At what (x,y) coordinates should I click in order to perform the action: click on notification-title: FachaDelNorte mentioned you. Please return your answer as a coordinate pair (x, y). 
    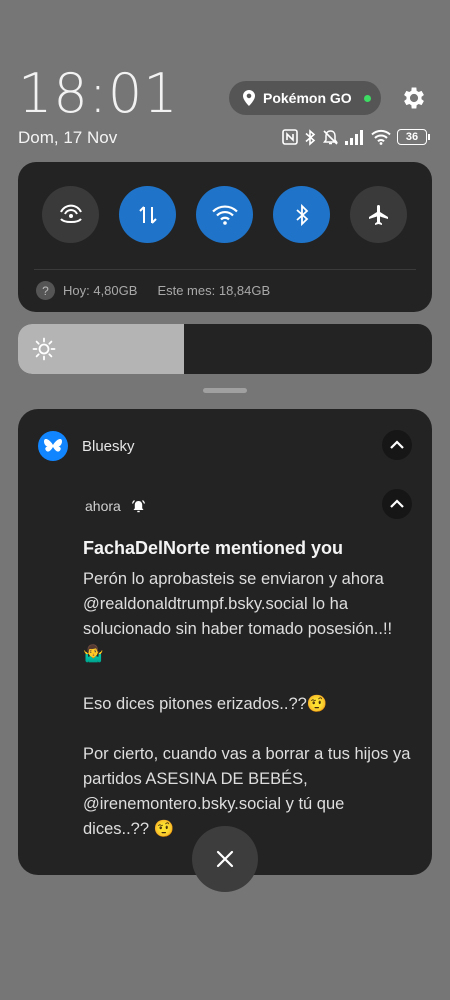
    Looking at the image, I should click on (213, 548).